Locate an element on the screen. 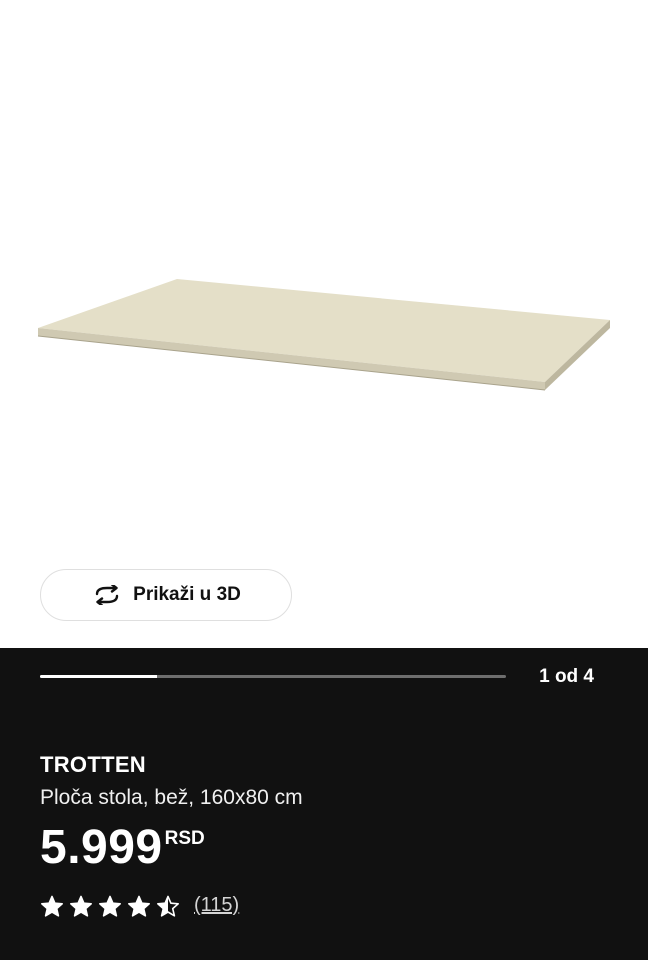  view-3d-button: Prikaži u 3D is located at coordinates (166, 595).